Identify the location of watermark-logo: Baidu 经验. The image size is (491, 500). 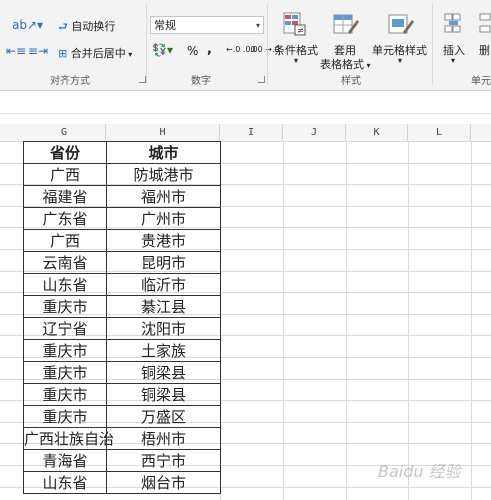
(419, 471).